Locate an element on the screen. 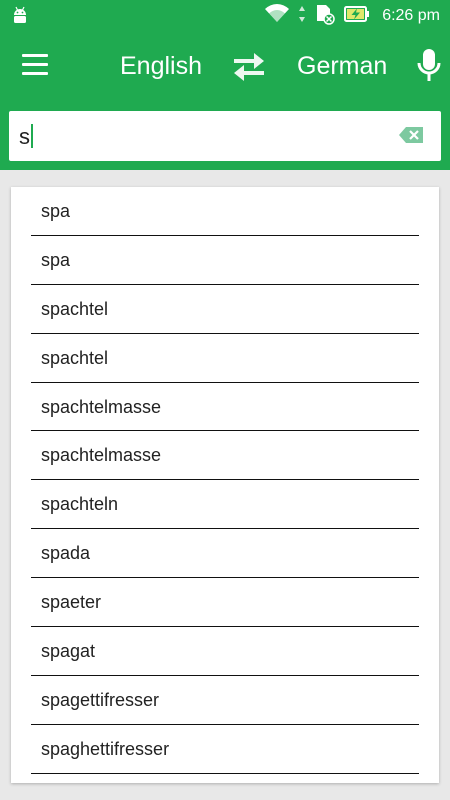 The image size is (450, 800). wifi-icon is located at coordinates (277, 16).